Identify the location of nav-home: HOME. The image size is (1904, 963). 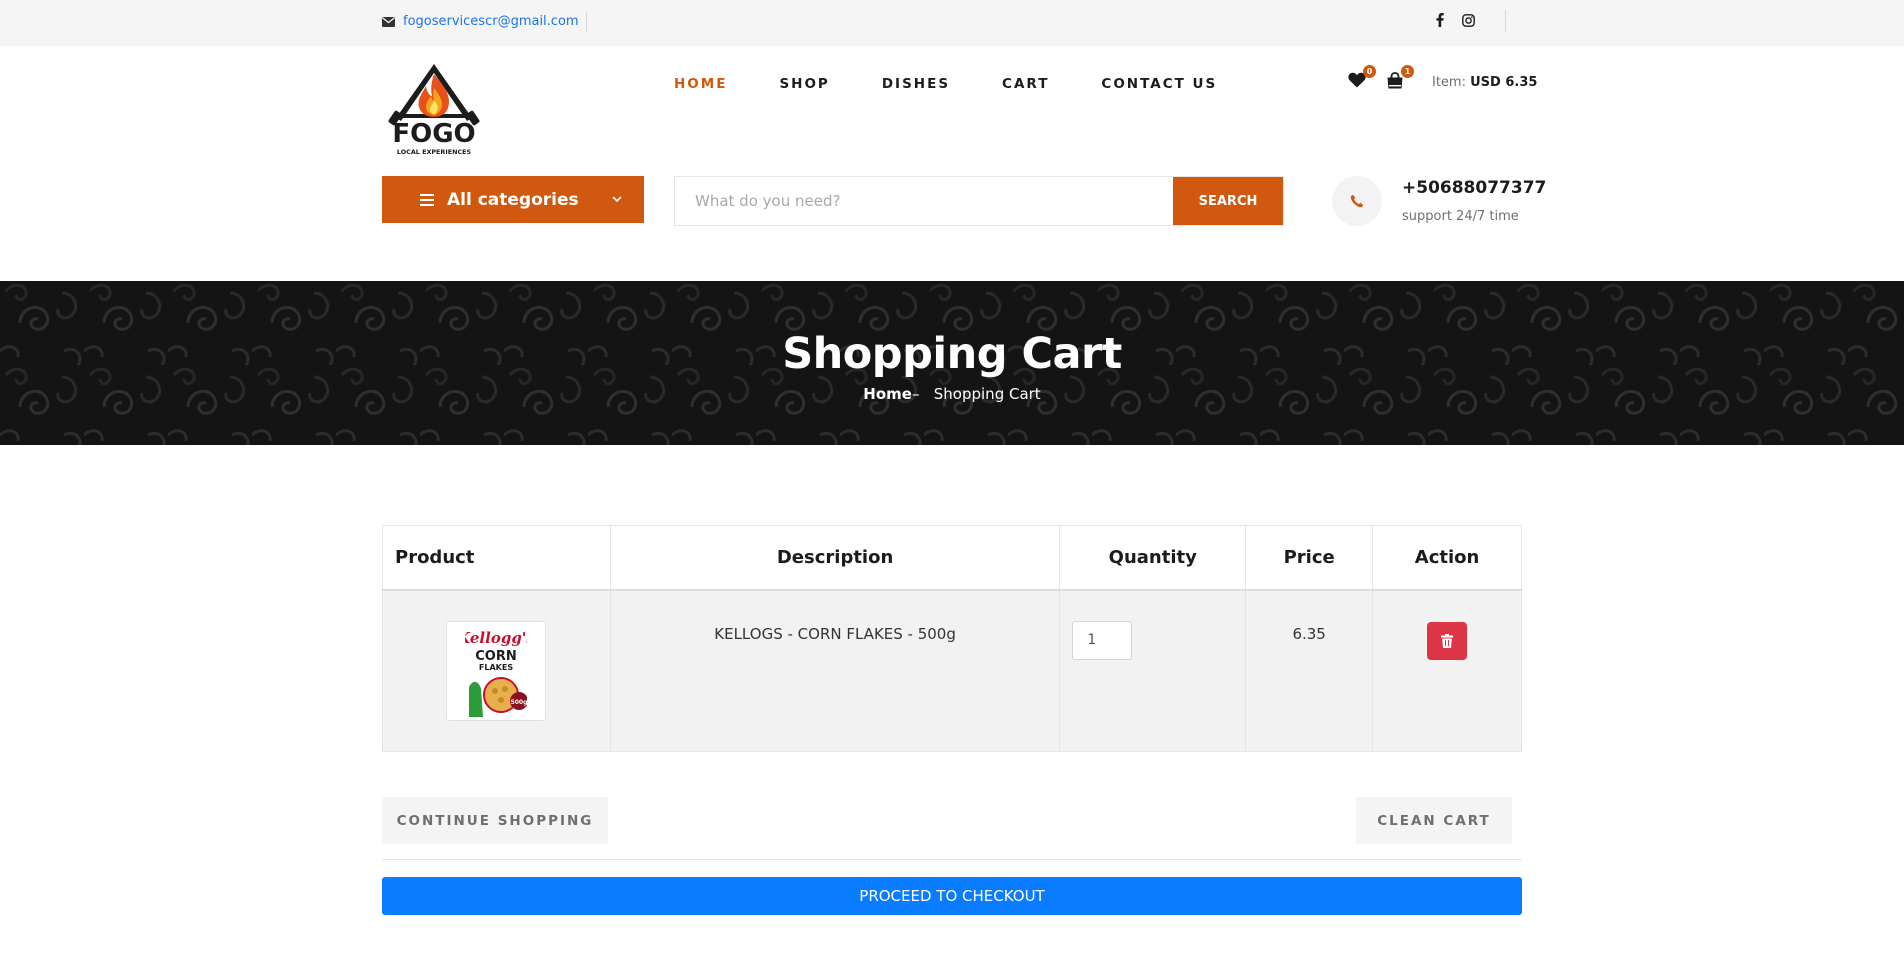
(700, 84).